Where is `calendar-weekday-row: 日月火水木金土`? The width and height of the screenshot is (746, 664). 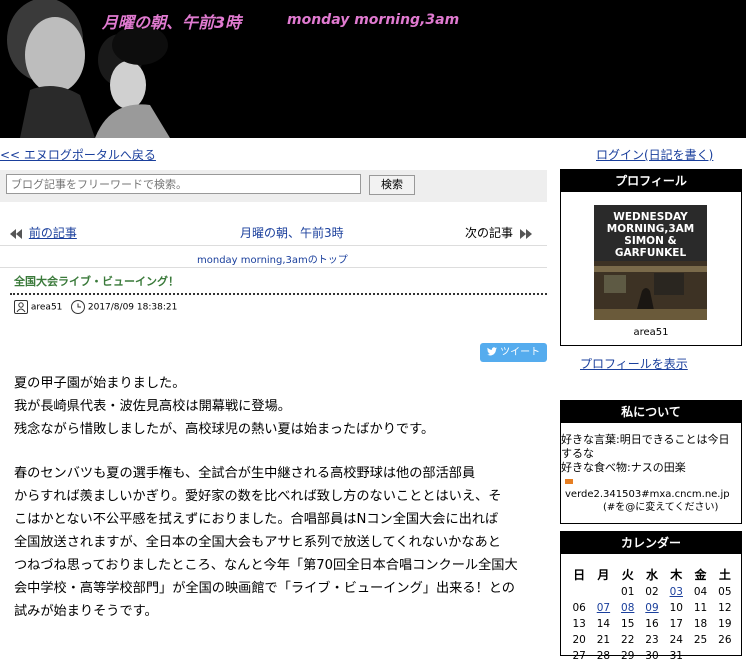
calendar-weekday-row: 日月火水木金土 is located at coordinates (652, 574).